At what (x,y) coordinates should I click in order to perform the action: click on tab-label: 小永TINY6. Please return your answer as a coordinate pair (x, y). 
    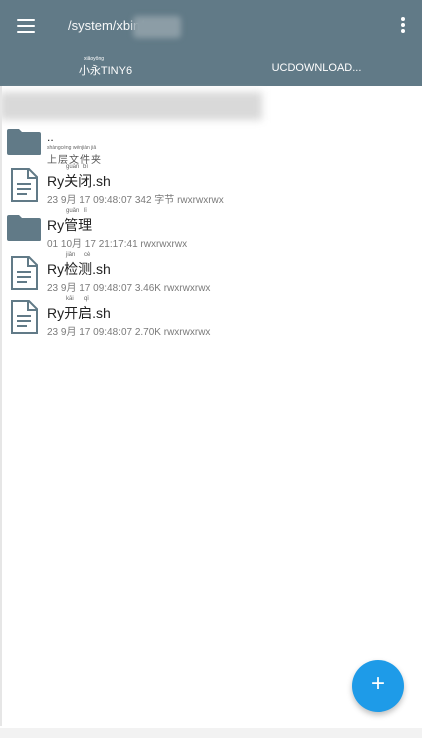
    Looking at the image, I should click on (105, 71).